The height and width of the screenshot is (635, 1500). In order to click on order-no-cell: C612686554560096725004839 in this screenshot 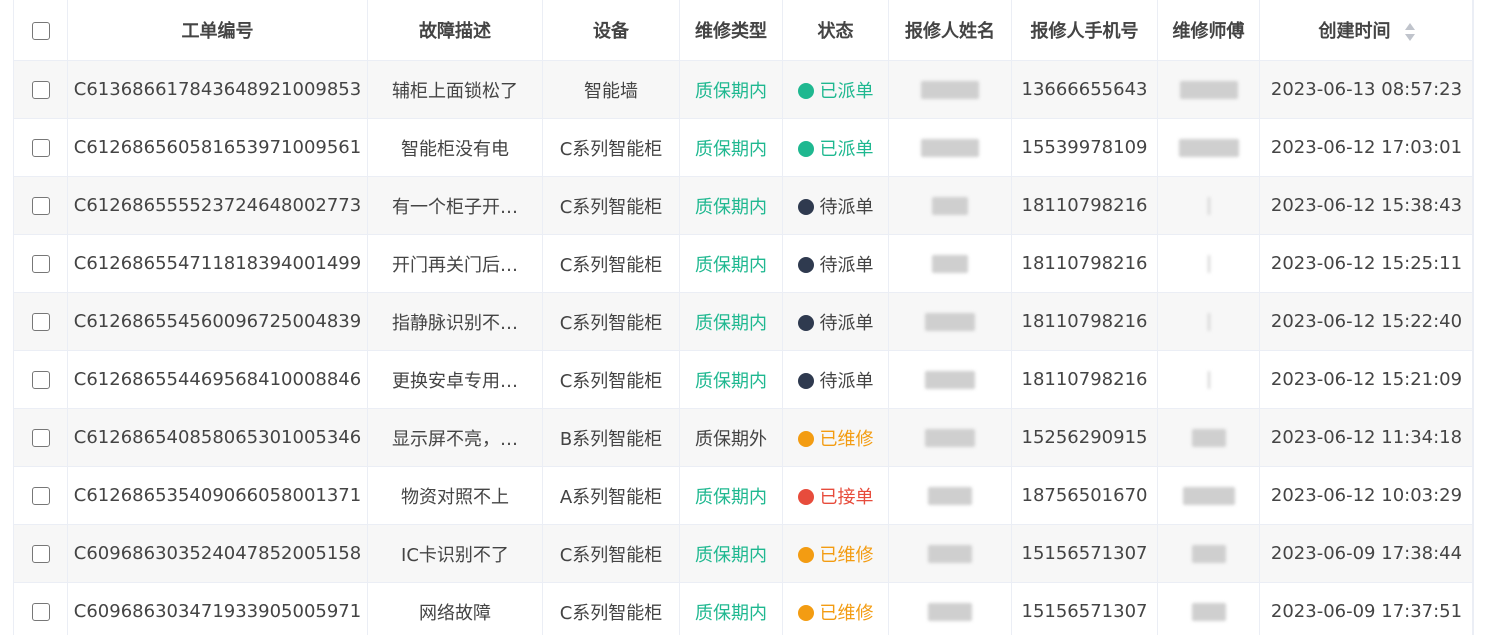, I will do `click(217, 321)`.